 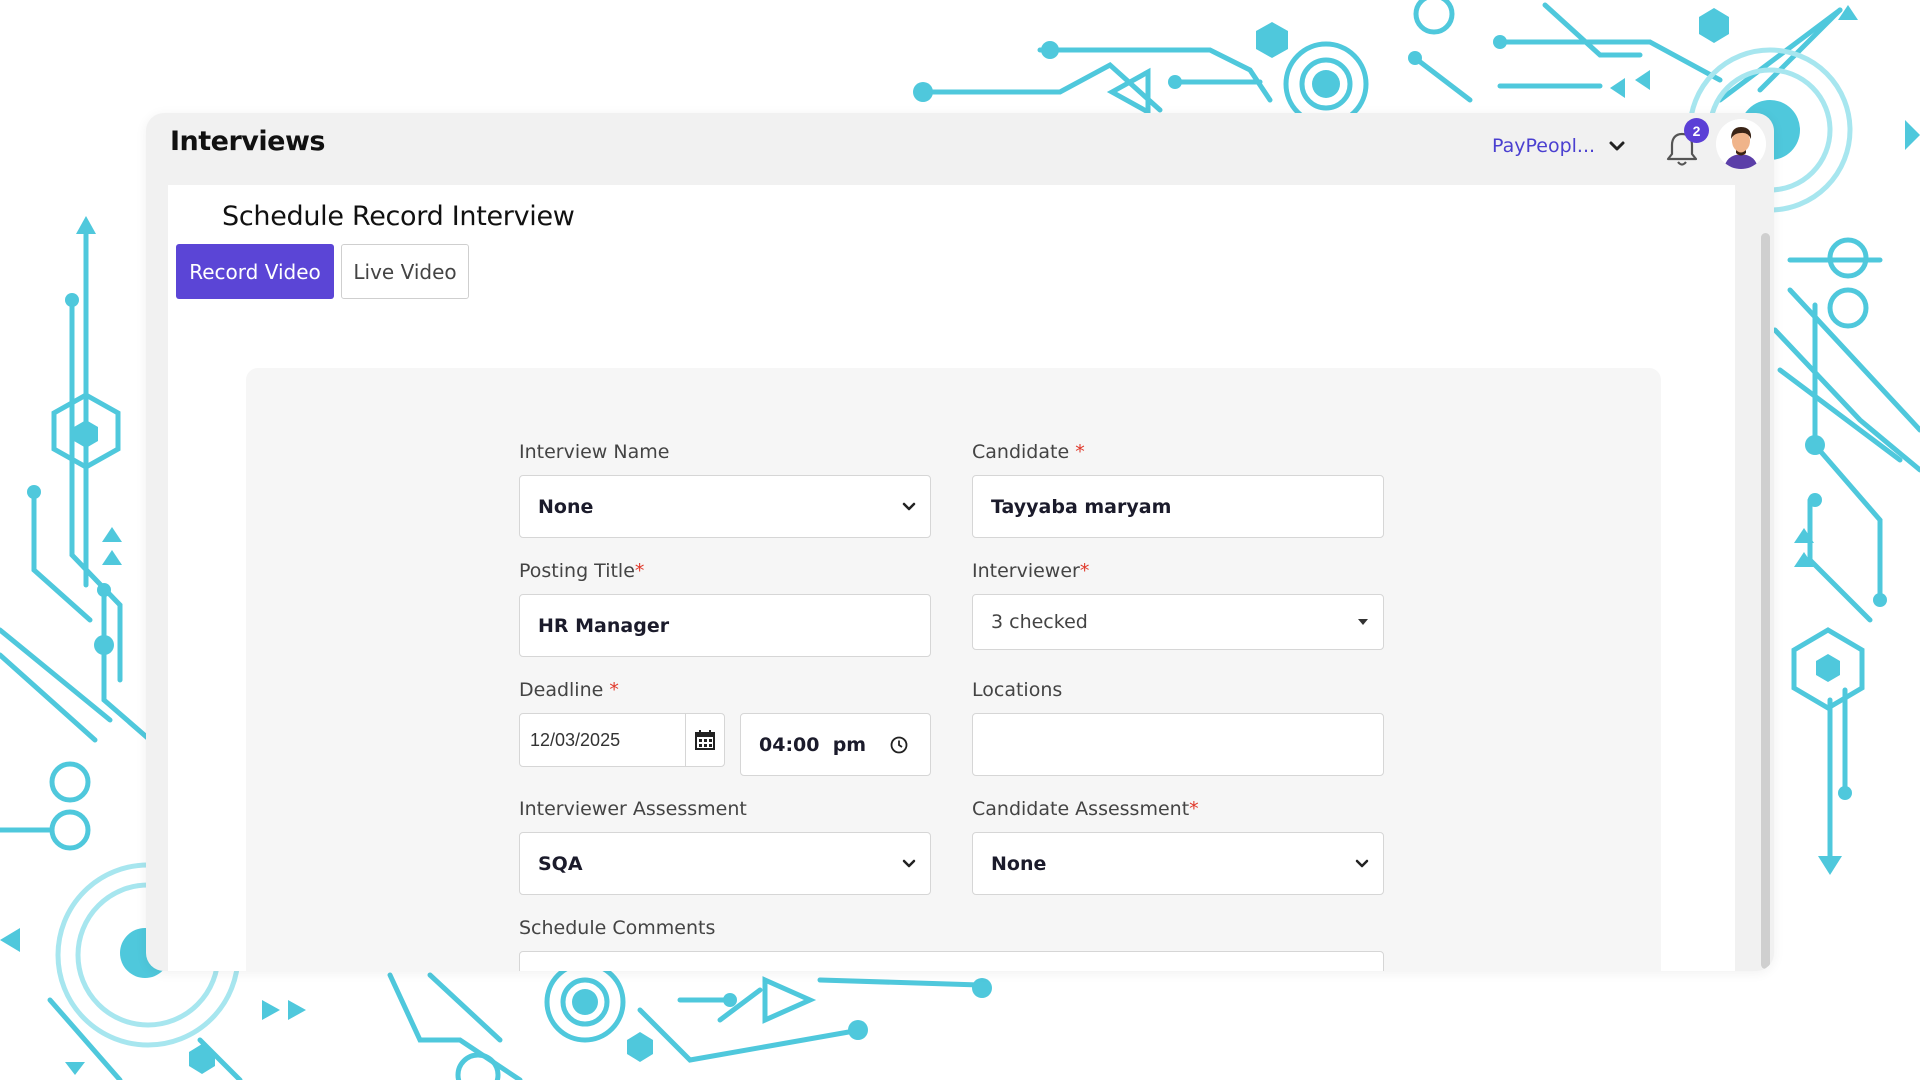 What do you see at coordinates (813, 744) in the screenshot?
I see `deadline-time-value: 04:00 pm` at bounding box center [813, 744].